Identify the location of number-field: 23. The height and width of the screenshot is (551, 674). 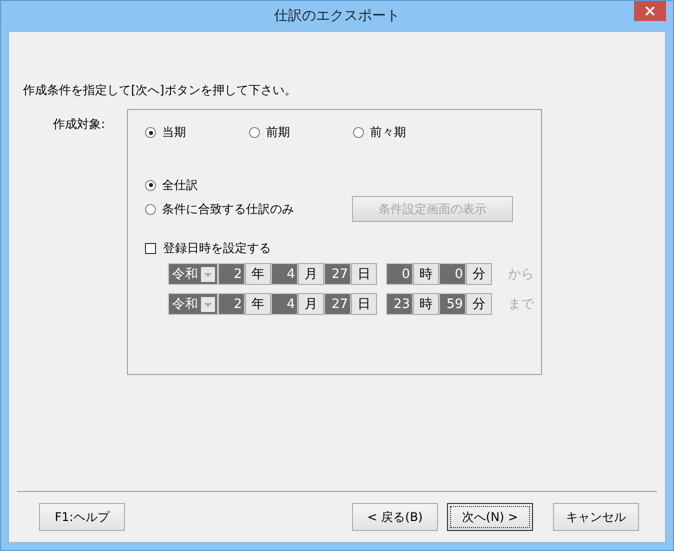
(399, 304).